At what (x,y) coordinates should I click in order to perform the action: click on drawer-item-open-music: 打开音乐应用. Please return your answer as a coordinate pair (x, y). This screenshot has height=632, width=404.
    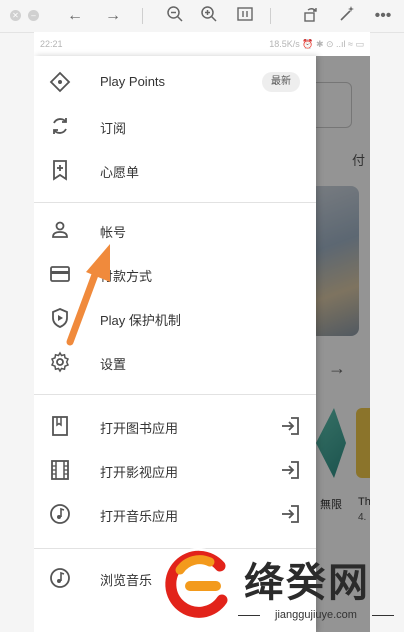
    Looking at the image, I should click on (175, 514).